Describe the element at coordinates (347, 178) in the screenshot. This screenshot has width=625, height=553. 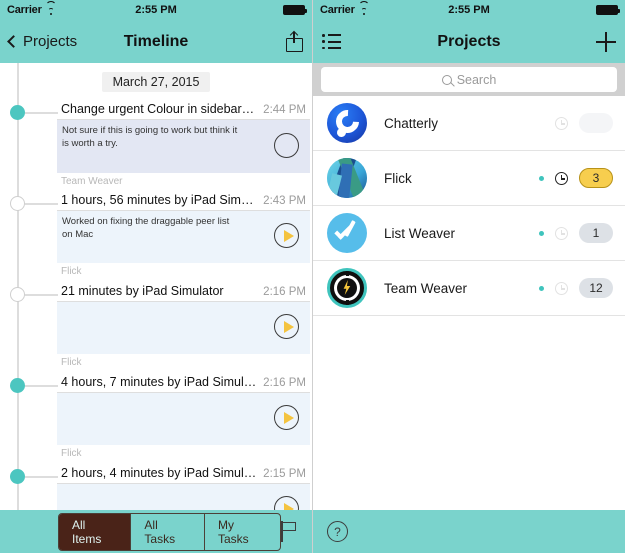
I see `flick-app-icon` at that location.